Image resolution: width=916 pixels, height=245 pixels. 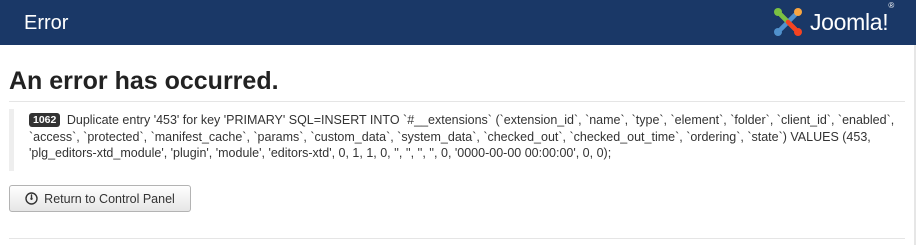 I want to click on return-to-control-panel-button: Return to Control Panel, so click(x=100, y=198).